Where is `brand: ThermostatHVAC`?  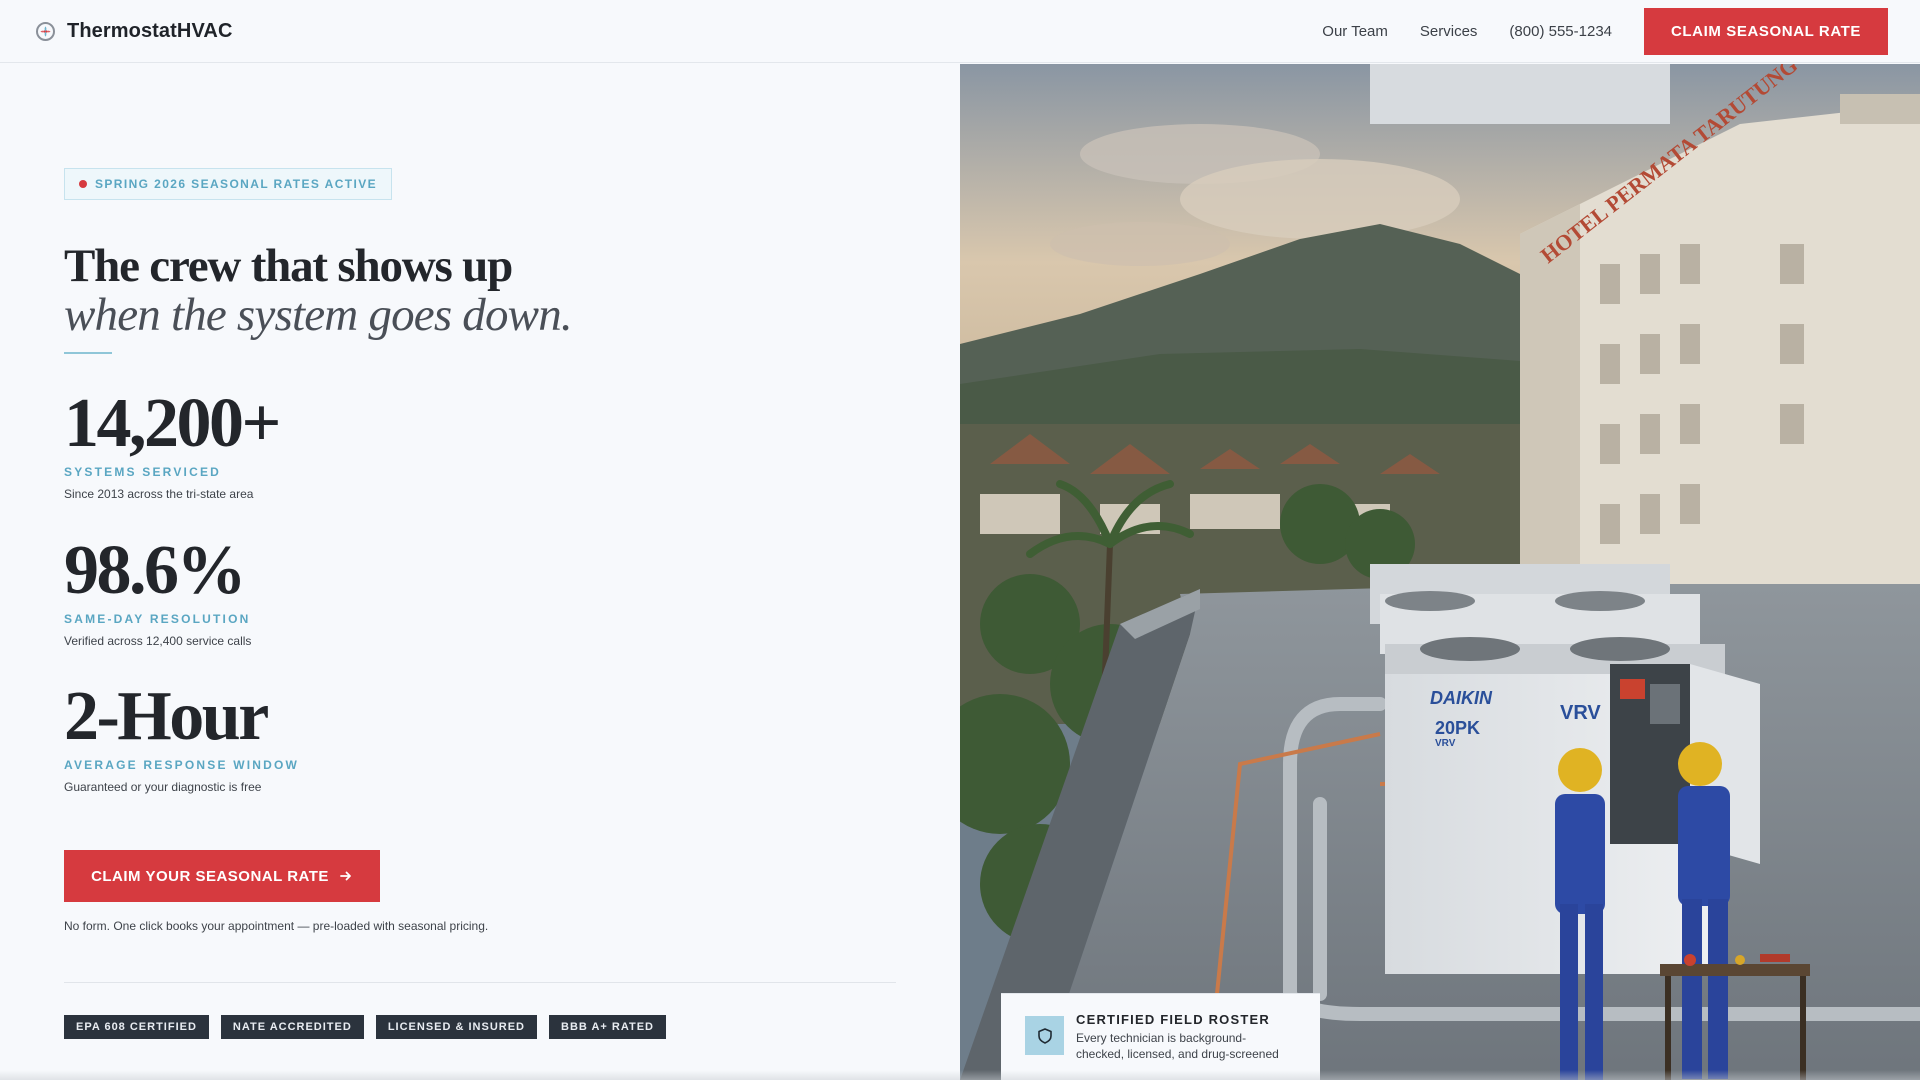
brand: ThermostatHVAC is located at coordinates (134, 31).